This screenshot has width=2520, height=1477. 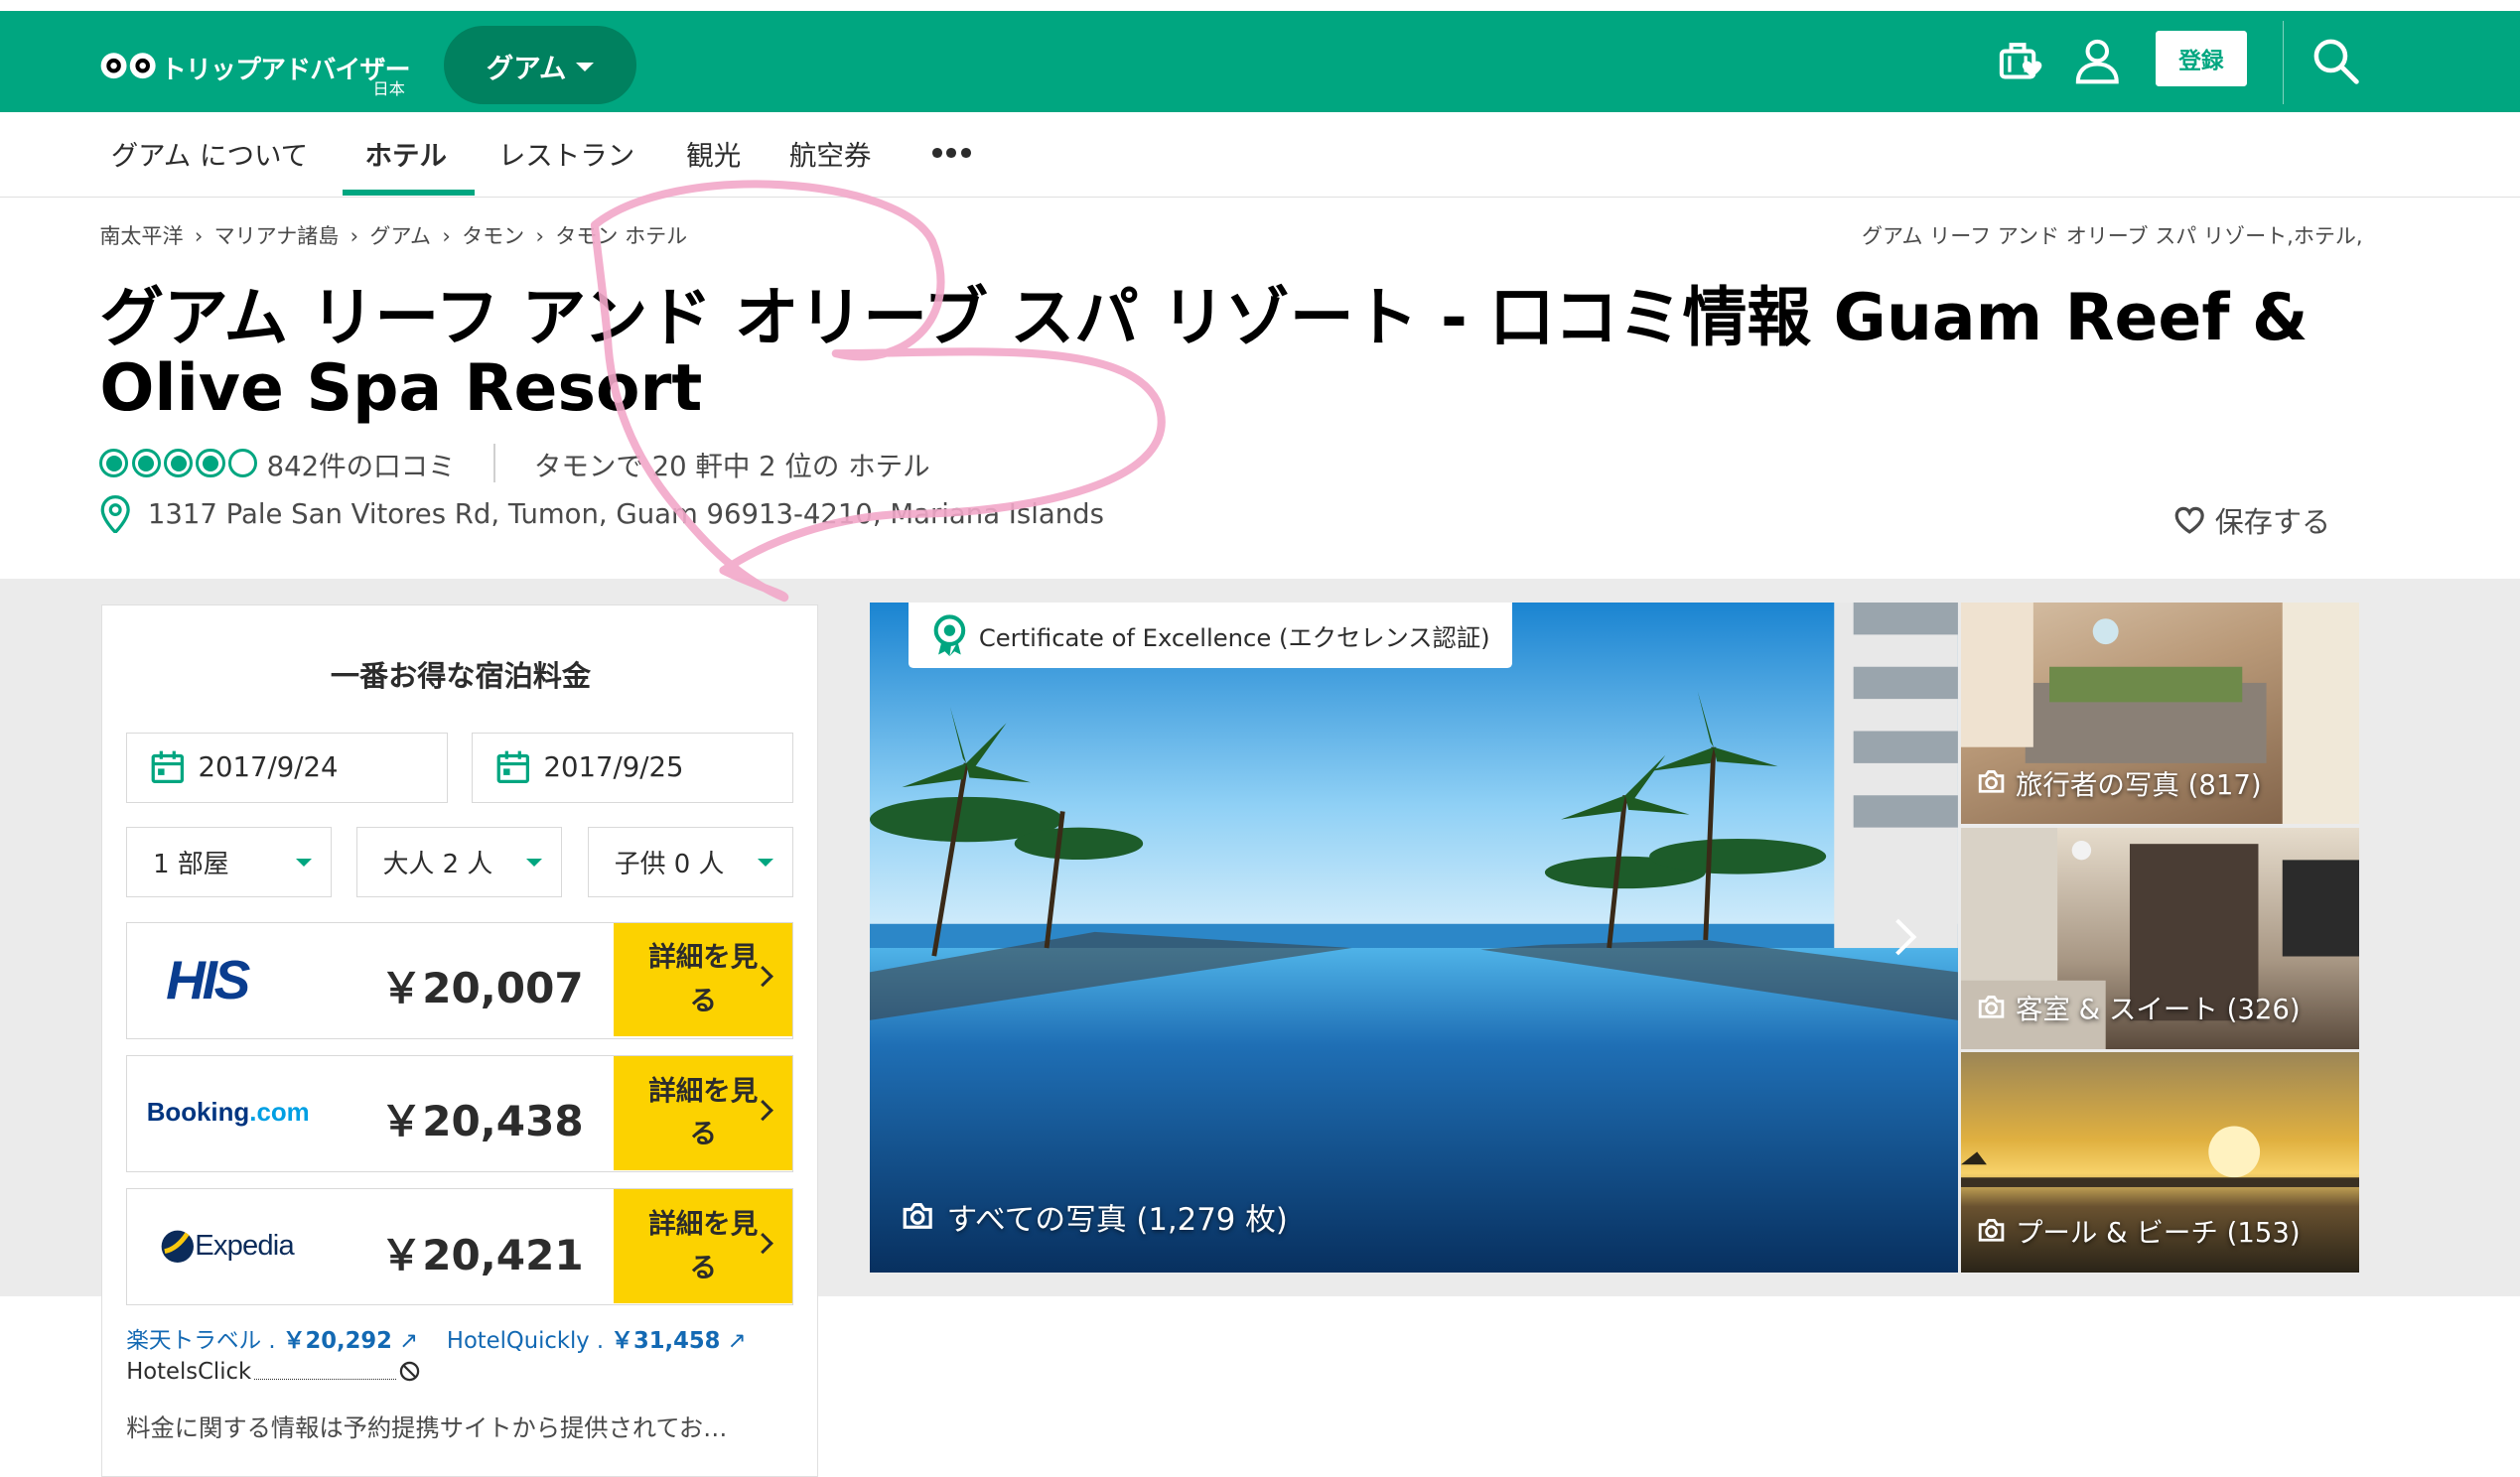 What do you see at coordinates (2158, 1010) in the screenshot?
I see `thumbnail-label: 客室 & スイート (326)` at bounding box center [2158, 1010].